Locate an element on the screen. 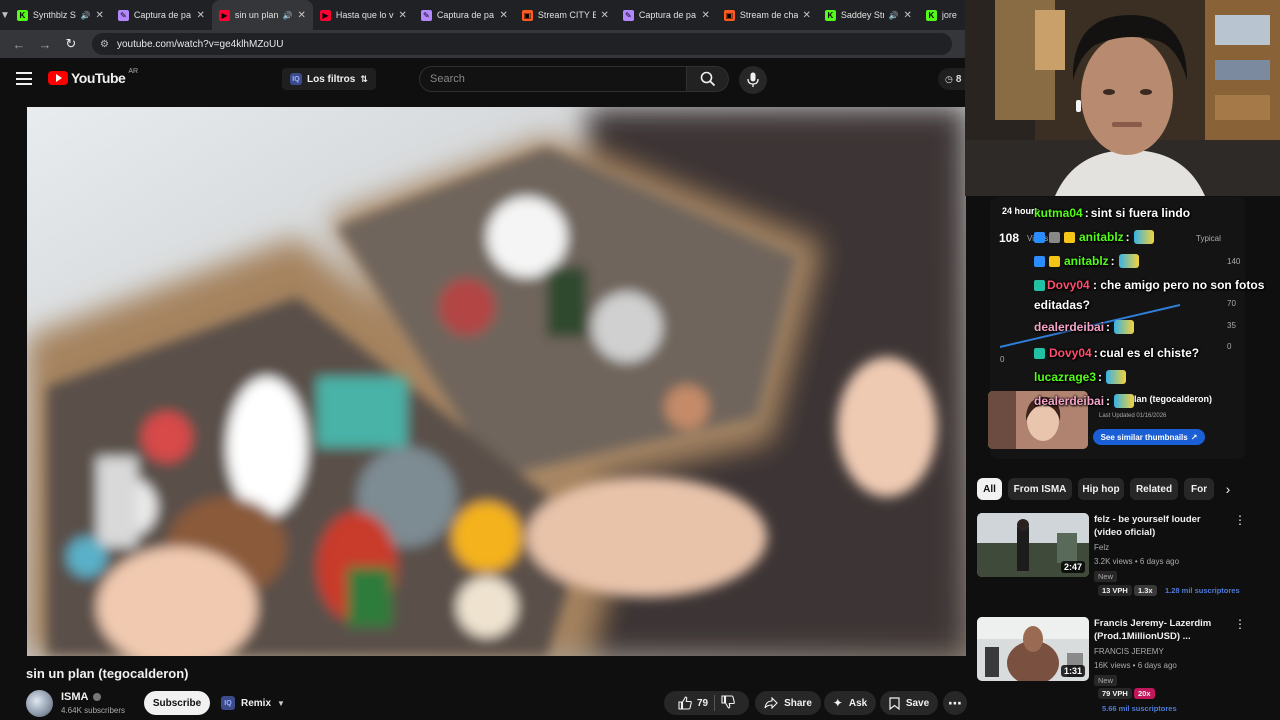 The height and width of the screenshot is (720, 1280). youtube-logo: YouTube AR is located at coordinates (93, 77).